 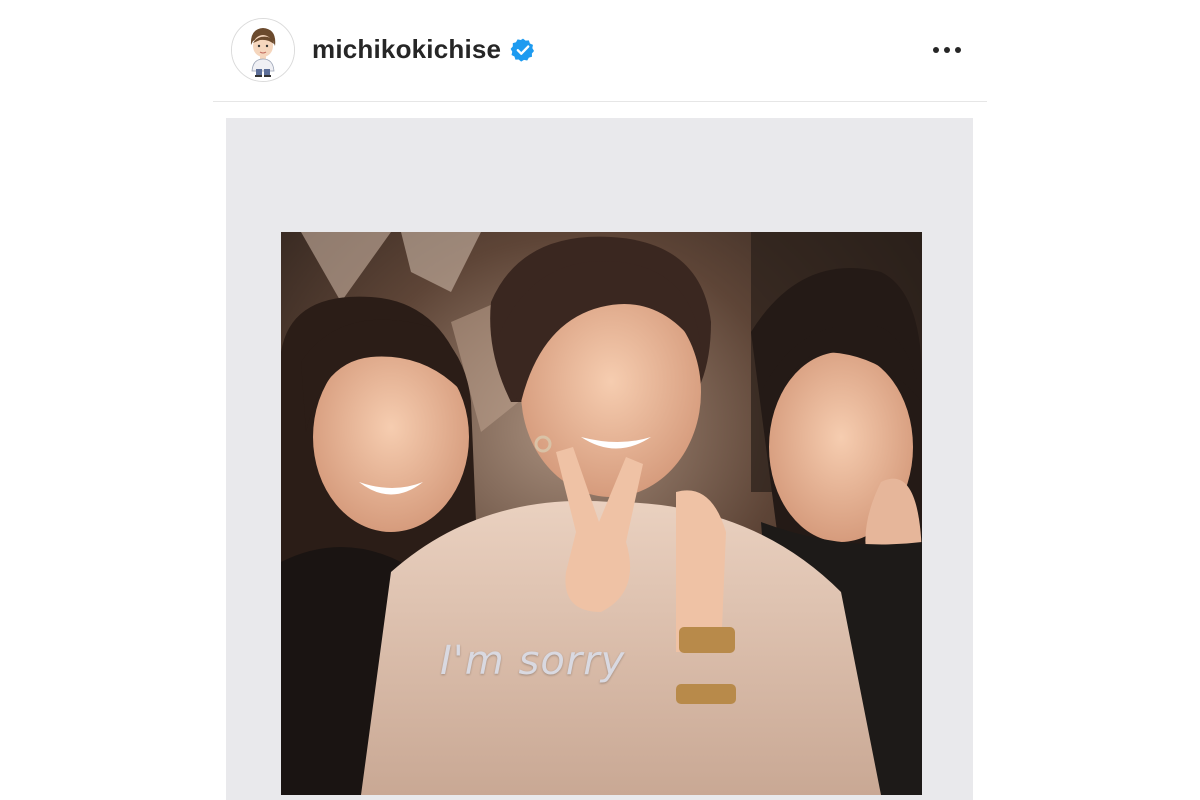 What do you see at coordinates (406, 49) in the screenshot?
I see `username: michikokichise` at bounding box center [406, 49].